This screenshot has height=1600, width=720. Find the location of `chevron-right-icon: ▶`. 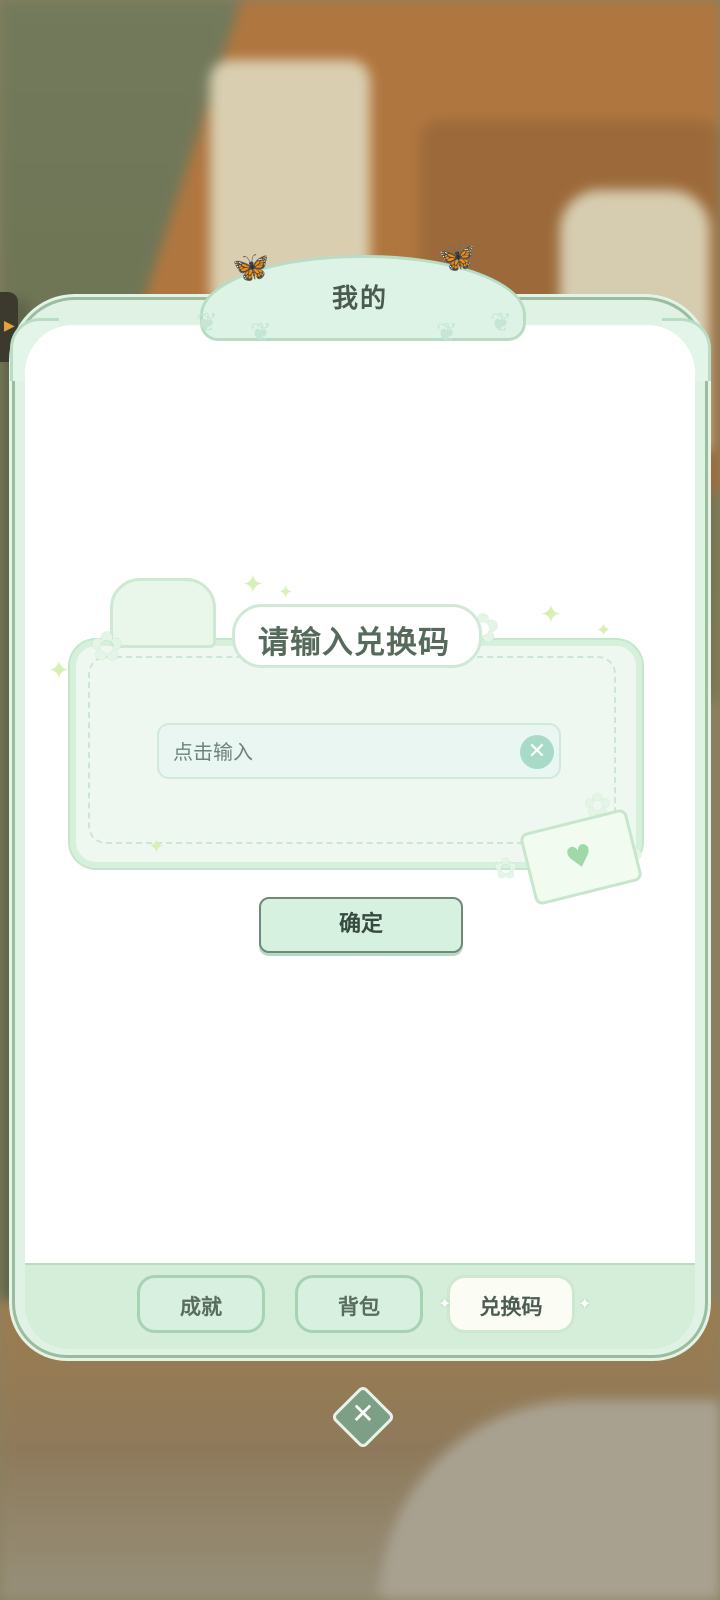

chevron-right-icon: ▶ is located at coordinates (9, 326).